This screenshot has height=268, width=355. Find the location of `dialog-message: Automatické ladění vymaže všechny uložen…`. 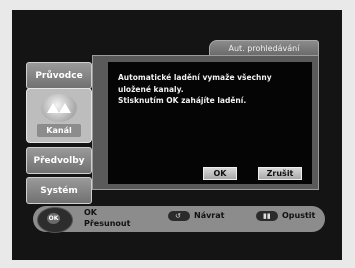

dialog-message: Automatické ladění vymaže všechny uložen… is located at coordinates (214, 89).